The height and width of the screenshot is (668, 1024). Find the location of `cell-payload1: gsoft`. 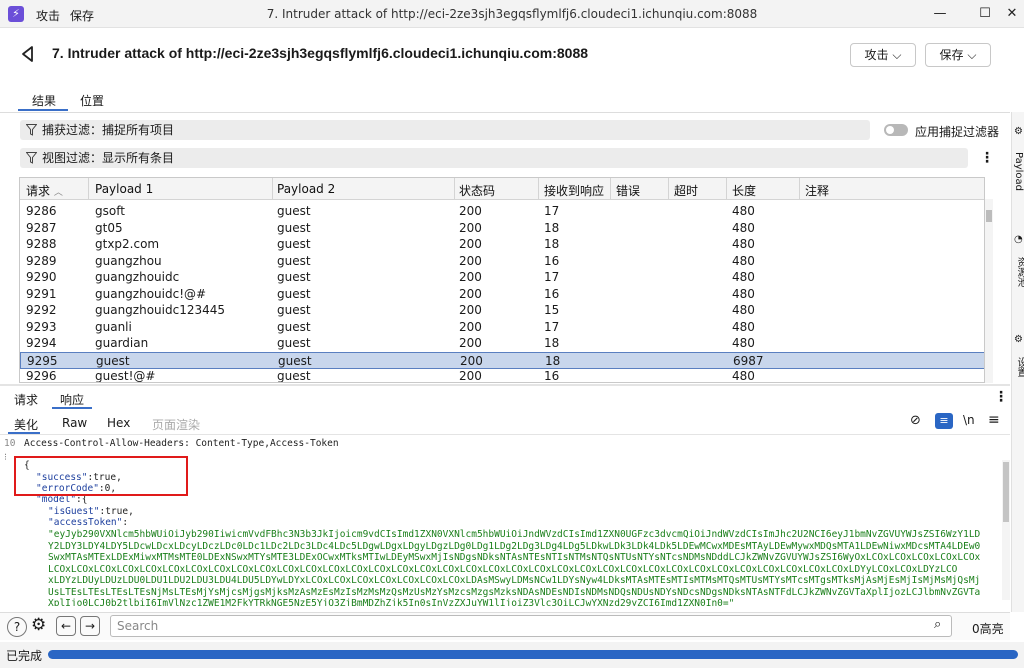

cell-payload1: gsoft is located at coordinates (110, 211).